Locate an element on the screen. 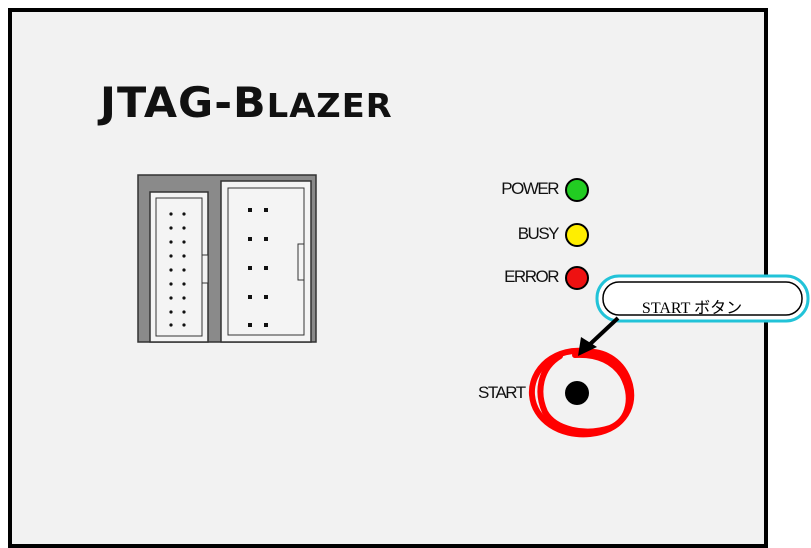 The width and height of the screenshot is (811, 548). led-power is located at coordinates (577, 190).